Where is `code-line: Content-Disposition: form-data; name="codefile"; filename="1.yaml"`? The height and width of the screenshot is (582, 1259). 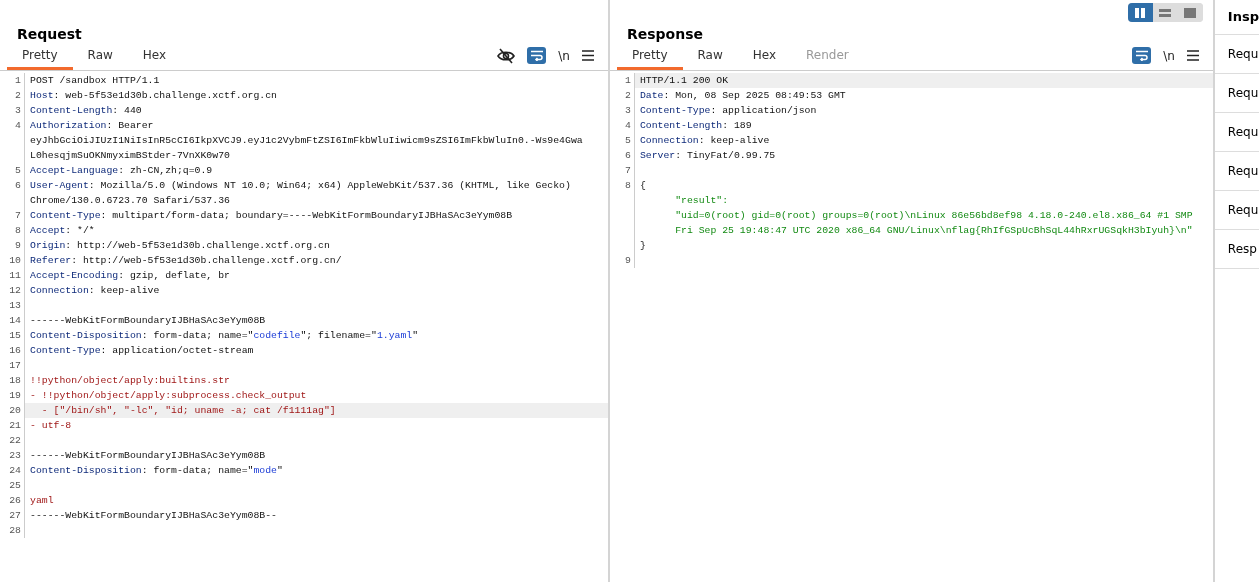
code-line: Content-Disposition: form-data; name="codefile"; filename="1.yaml" is located at coordinates (224, 335).